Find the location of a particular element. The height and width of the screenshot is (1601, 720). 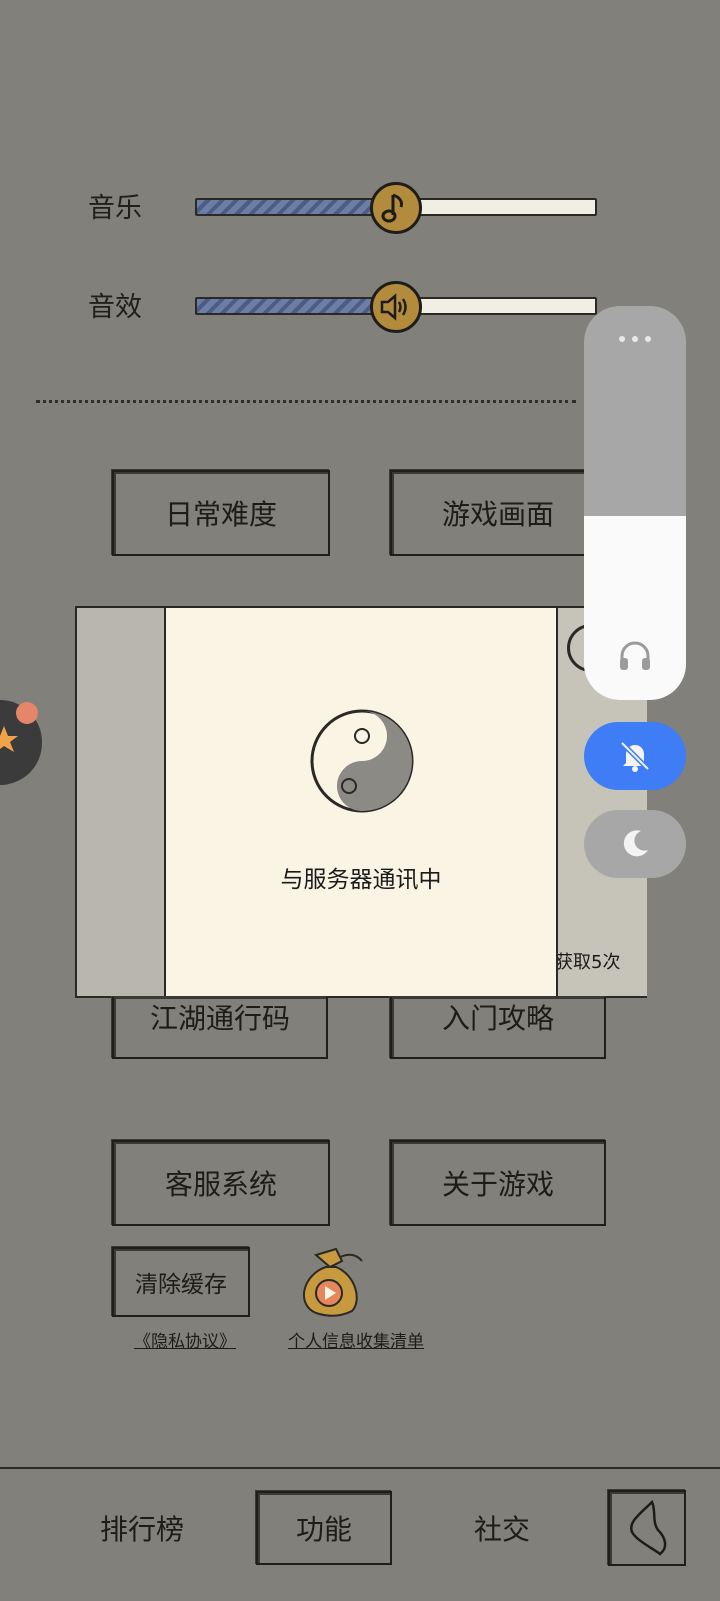

pouch-icon is located at coordinates (333, 1282).